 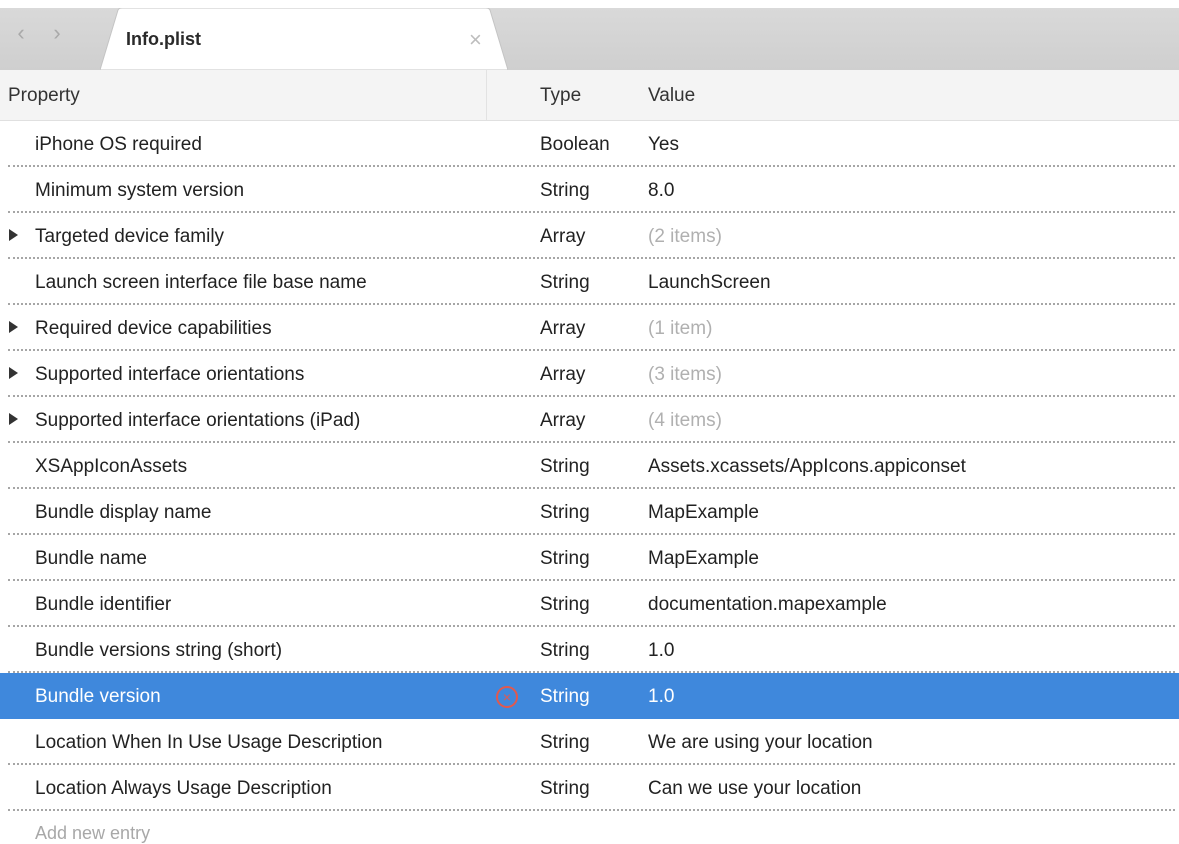 What do you see at coordinates (91, 559) in the screenshot?
I see `property-key: Bundle name` at bounding box center [91, 559].